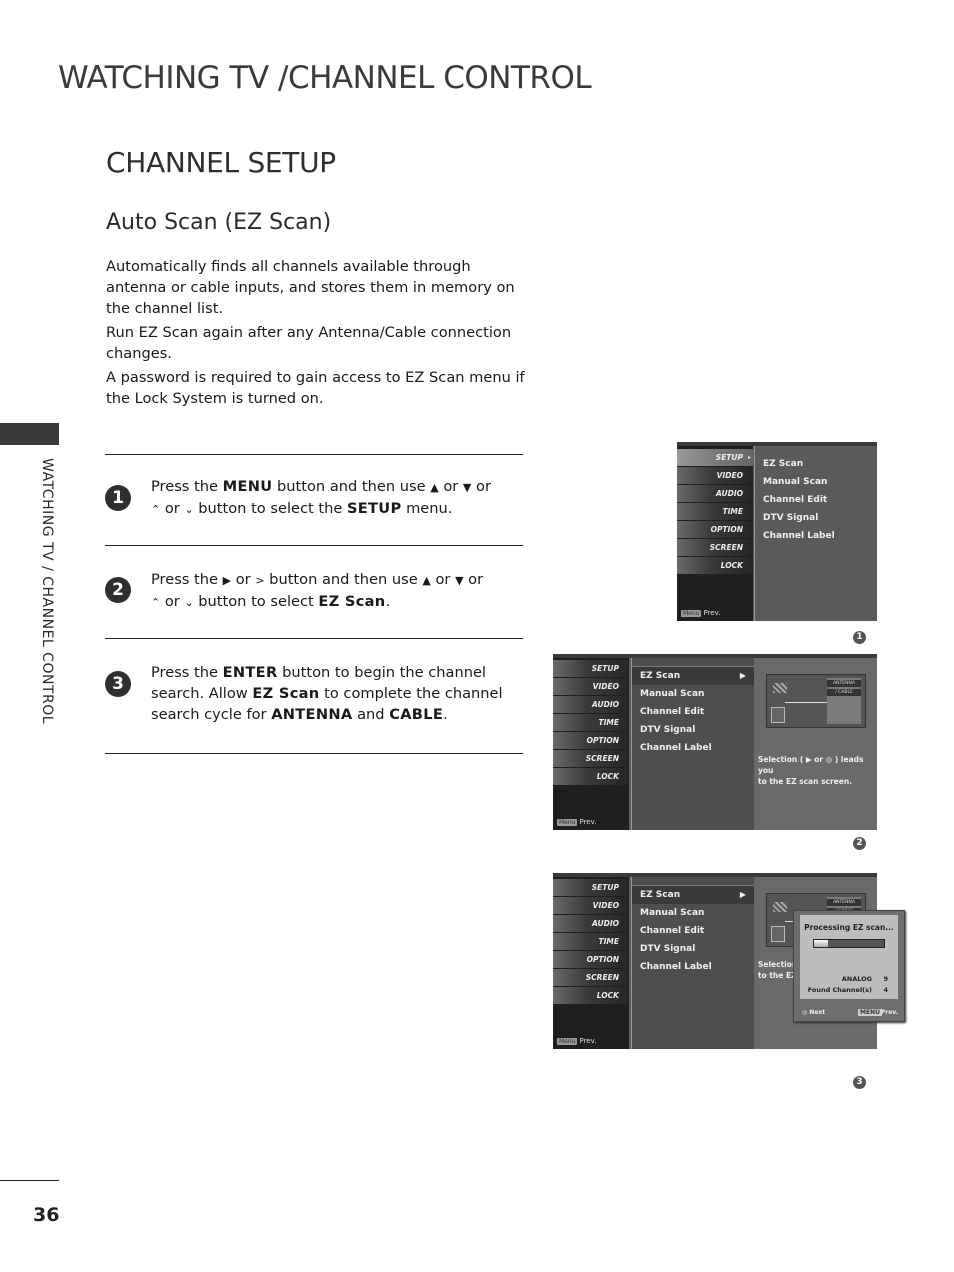 This screenshot has height=1272, width=954. Describe the element at coordinates (813, 1012) in the screenshot. I see `next-button: ◎ Next` at that location.